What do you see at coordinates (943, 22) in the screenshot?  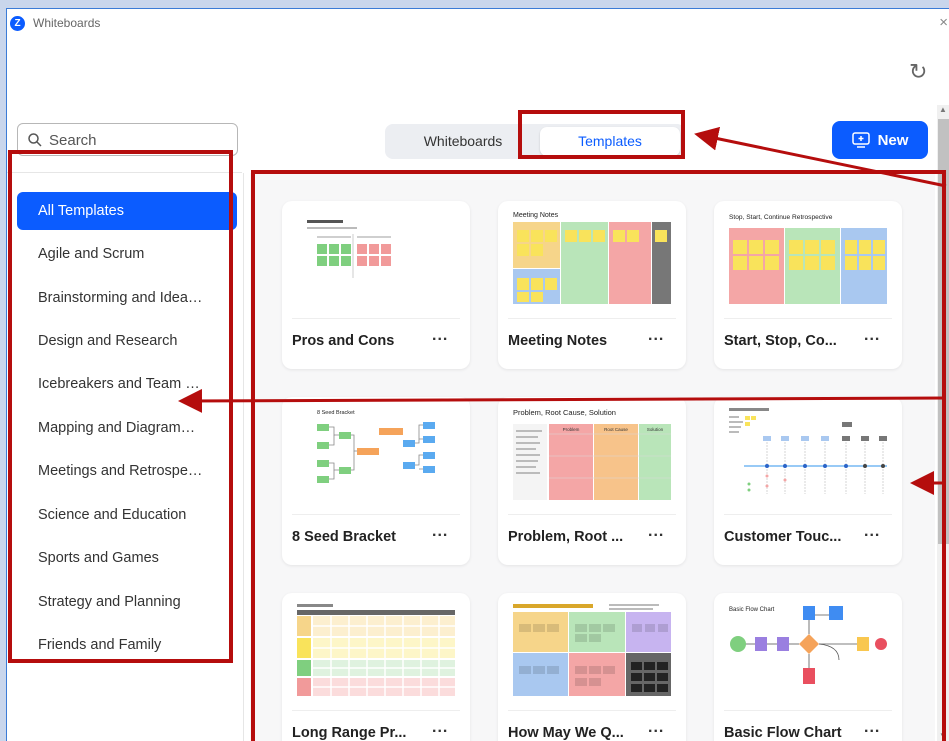 I see `close-icon: ×` at bounding box center [943, 22].